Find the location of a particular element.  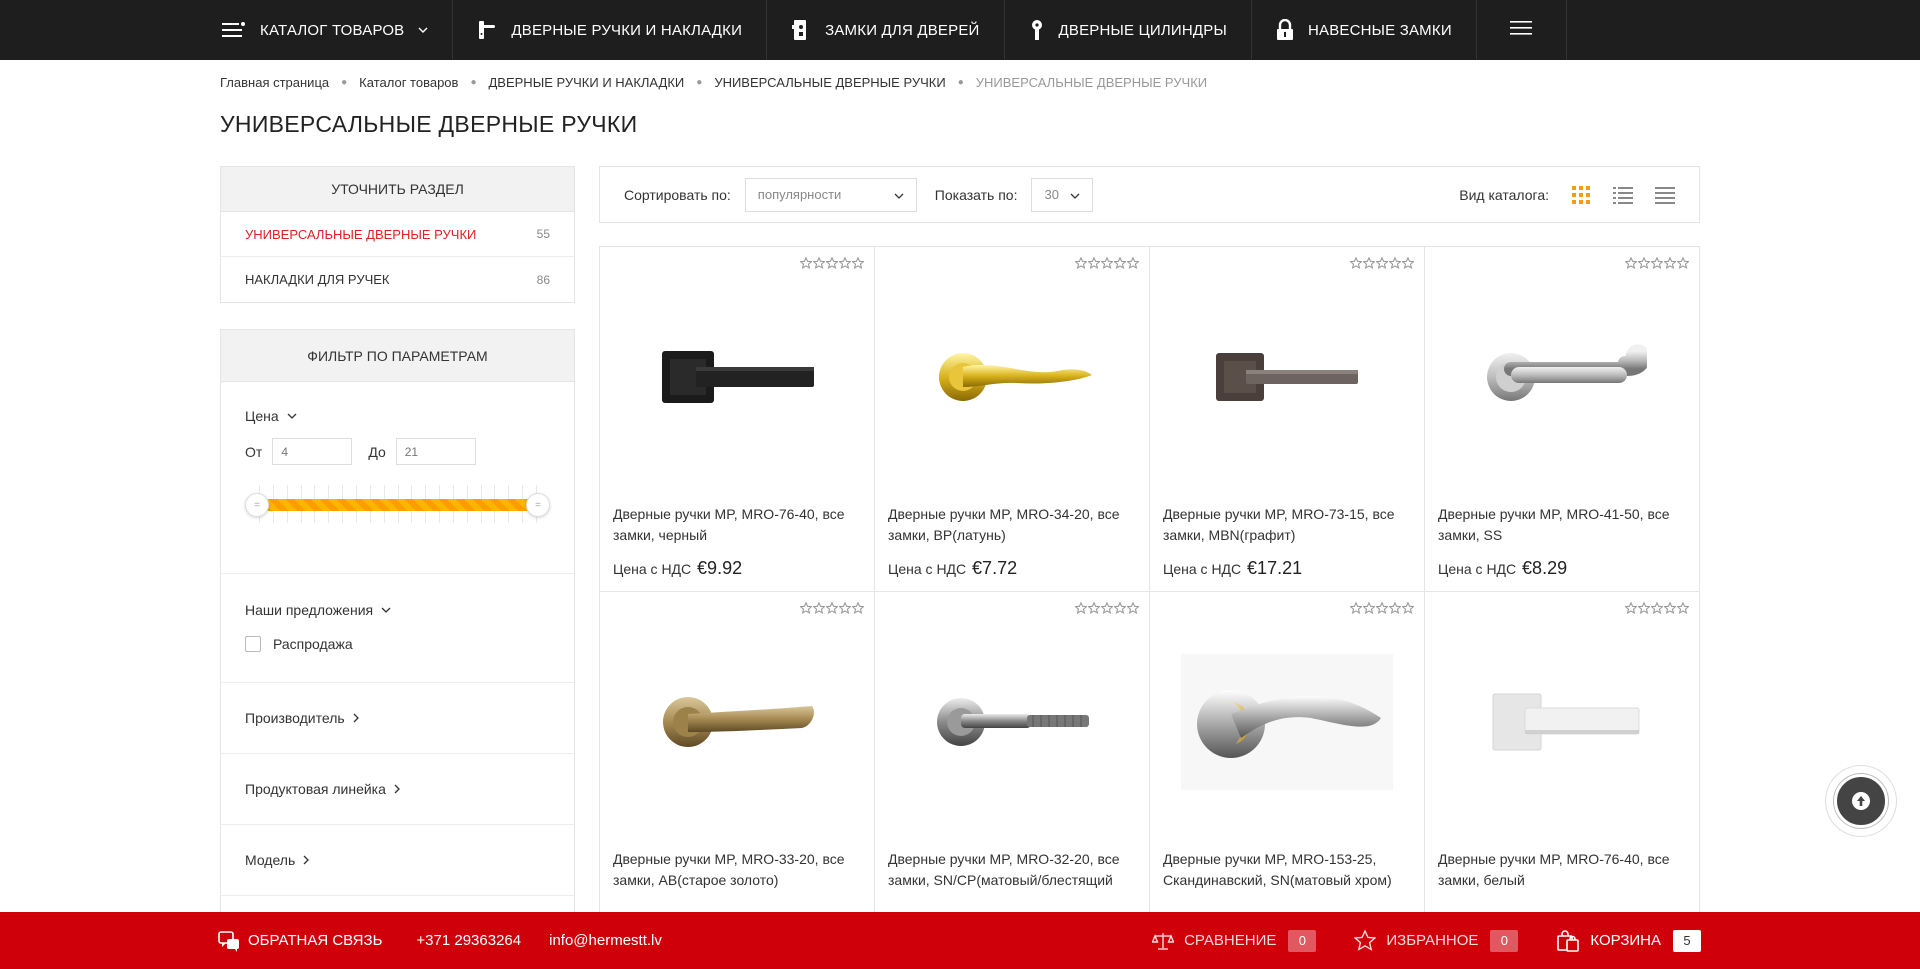

section-item-handle-plates: НАКЛАДКИ ДЛЯ РУЧЕК 86 is located at coordinates (397, 279).